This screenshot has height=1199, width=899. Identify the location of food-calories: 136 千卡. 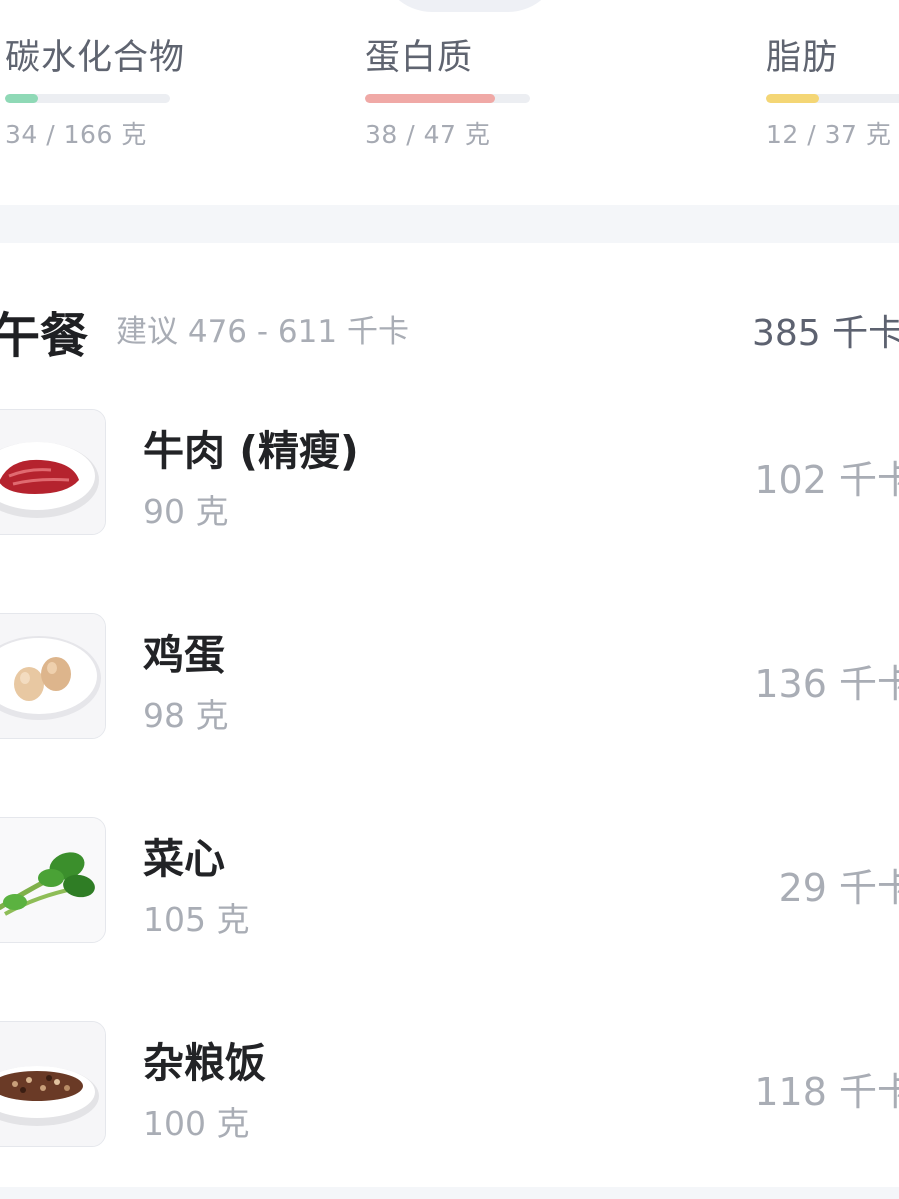
(826, 684).